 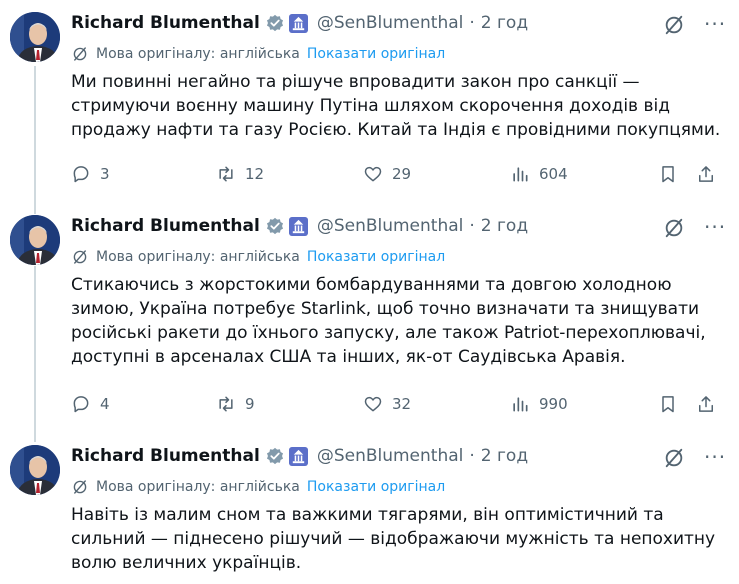 What do you see at coordinates (402, 404) in the screenshot?
I see `like-count: 32` at bounding box center [402, 404].